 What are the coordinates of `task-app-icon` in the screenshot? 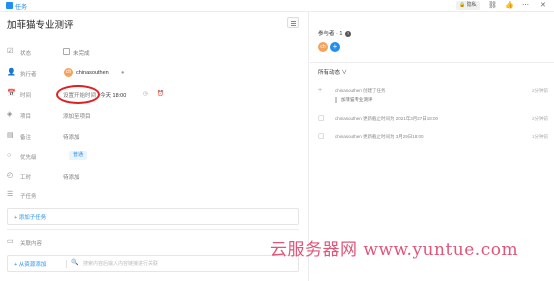 It's located at (9, 5).